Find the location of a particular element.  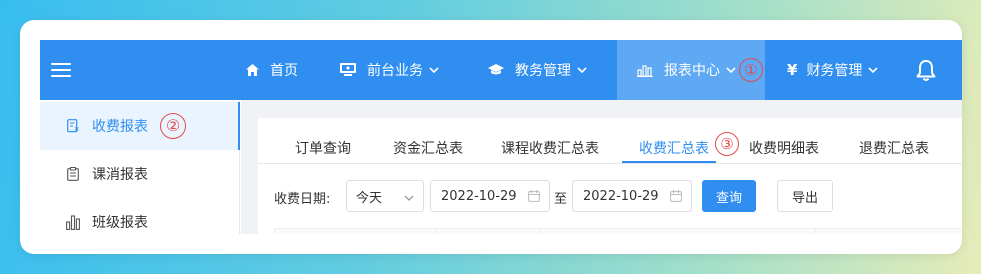

end-date-input: 2022-10-29 is located at coordinates (632, 196).